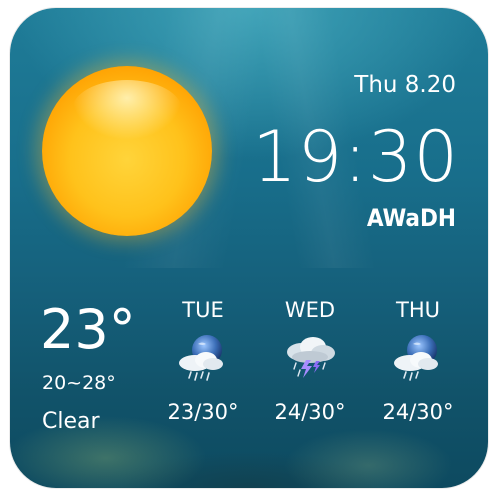 This screenshot has height=500, width=499. What do you see at coordinates (355, 157) in the screenshot?
I see `clock-time: 19:30` at bounding box center [355, 157].